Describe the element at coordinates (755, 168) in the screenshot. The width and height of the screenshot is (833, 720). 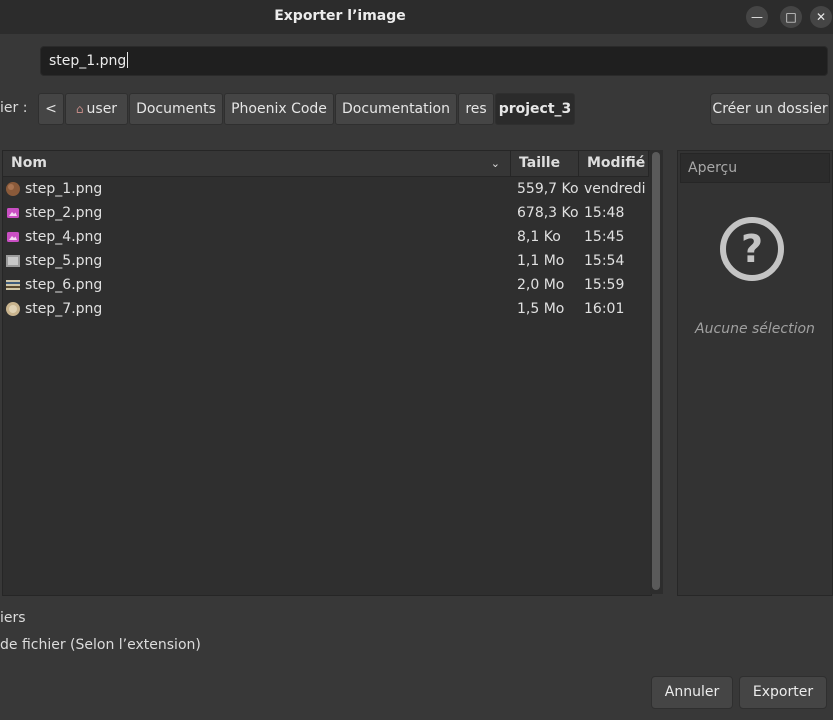
I see `preview-header: Aperçu` at that location.